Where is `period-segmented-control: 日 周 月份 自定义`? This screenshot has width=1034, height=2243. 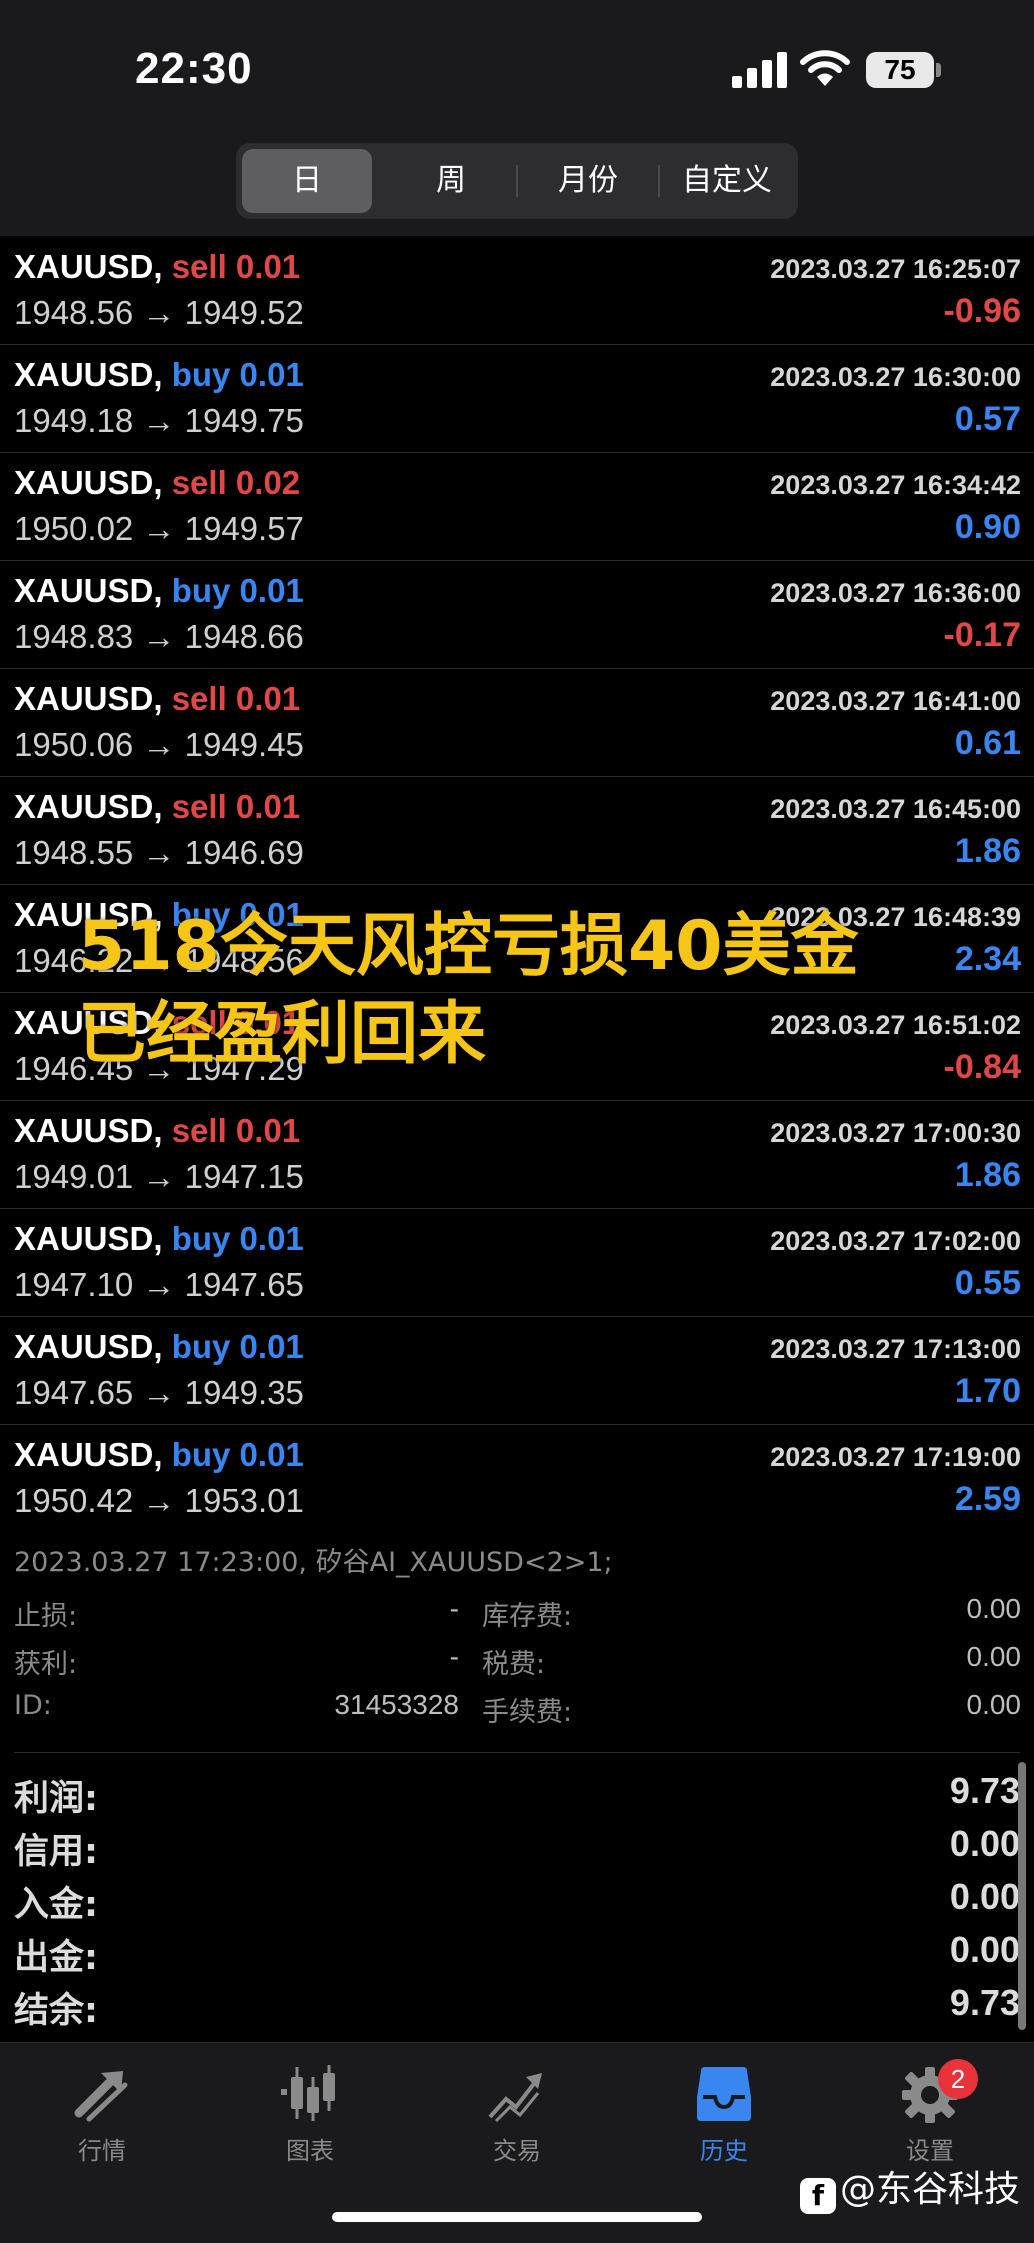
period-segmented-control: 日 周 月份 自定义 is located at coordinates (517, 181).